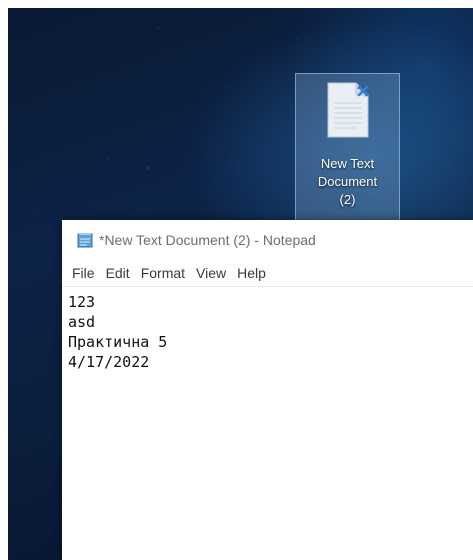 This screenshot has height=560, width=473. I want to click on text-editor-area: 123 asd Практична 5 4/17/2022, so click(267, 329).